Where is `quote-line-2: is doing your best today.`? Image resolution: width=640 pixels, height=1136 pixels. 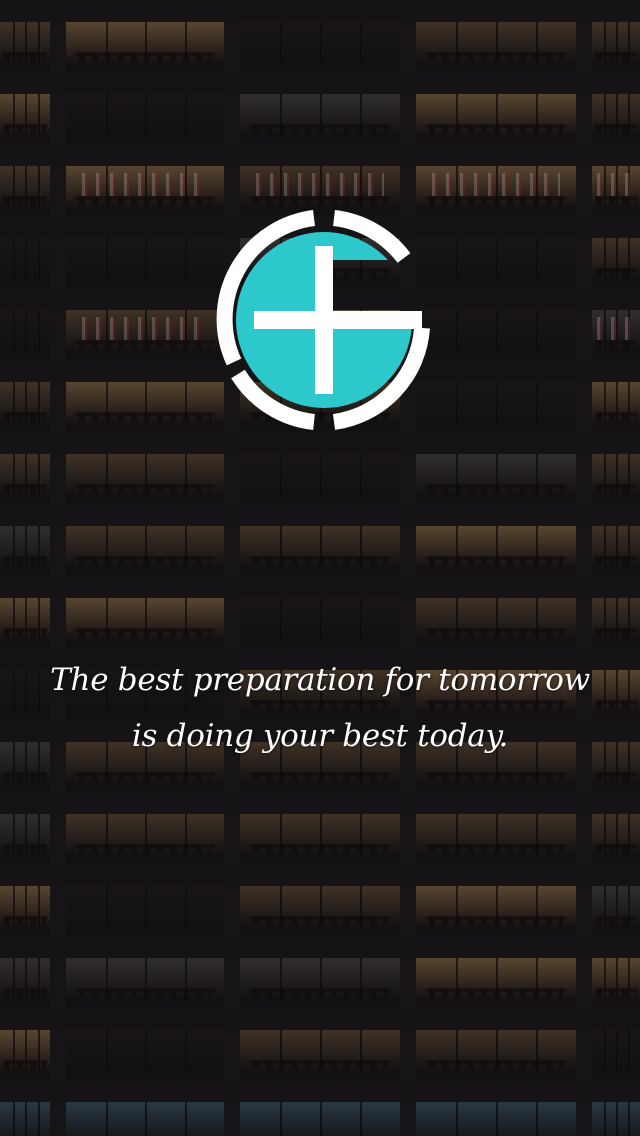
quote-line-2: is doing your best today. is located at coordinates (320, 736).